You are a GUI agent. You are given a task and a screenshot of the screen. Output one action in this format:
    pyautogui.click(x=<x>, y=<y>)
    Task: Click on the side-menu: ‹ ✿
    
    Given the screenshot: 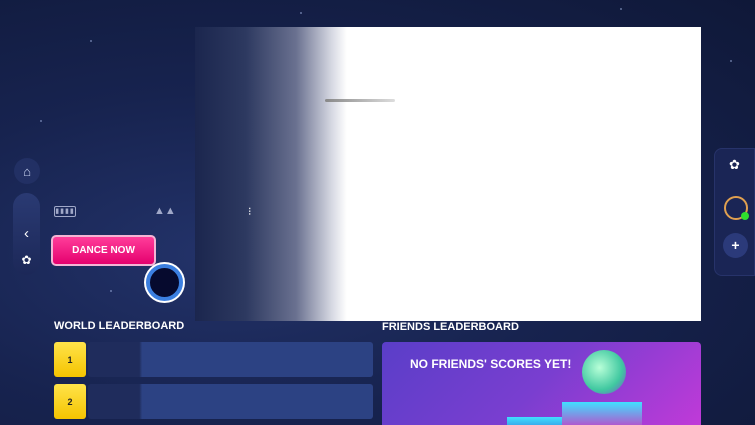 What is the action you would take?
    pyautogui.click(x=26, y=234)
    